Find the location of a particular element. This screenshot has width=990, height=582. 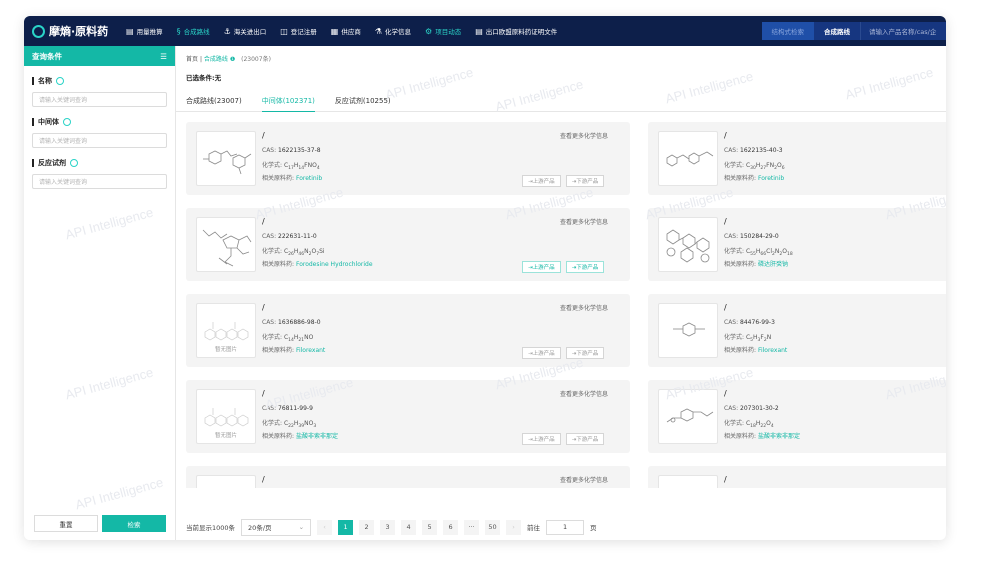

nav-item-usage: ▤ 用量推算 is located at coordinates (144, 31).